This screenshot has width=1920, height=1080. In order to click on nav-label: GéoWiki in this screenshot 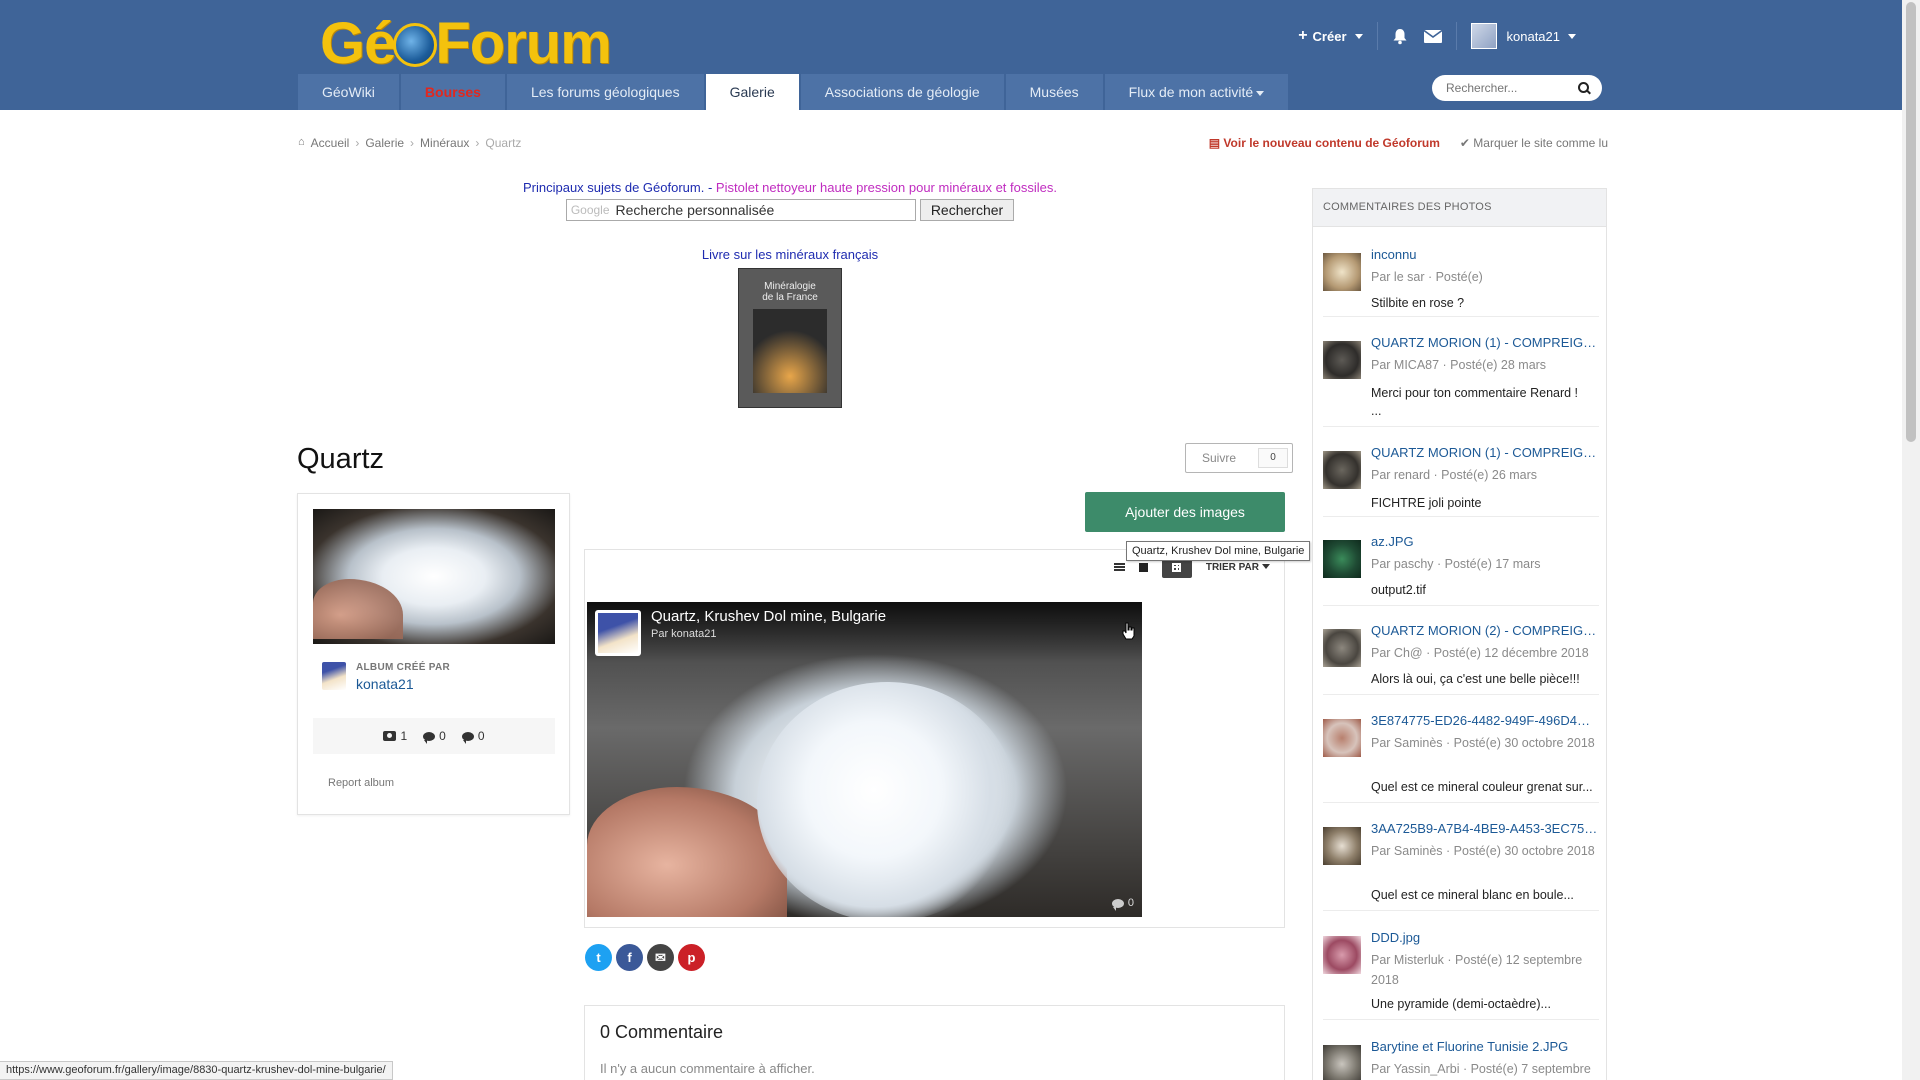, I will do `click(348, 92)`.